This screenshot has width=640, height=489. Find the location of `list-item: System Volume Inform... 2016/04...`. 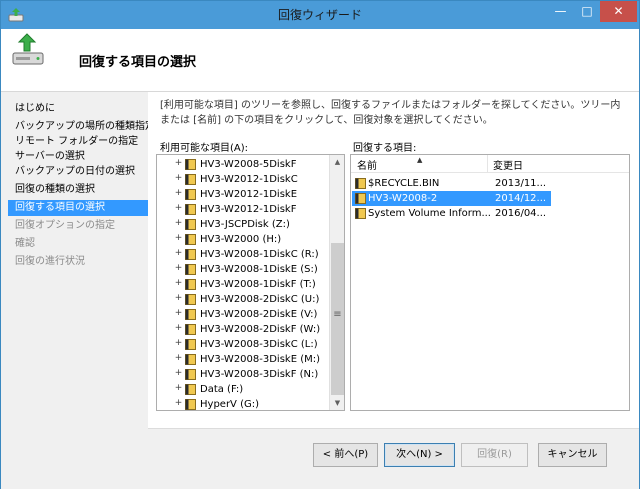

list-item: System Volume Inform... 2016/04... is located at coordinates (451, 213).